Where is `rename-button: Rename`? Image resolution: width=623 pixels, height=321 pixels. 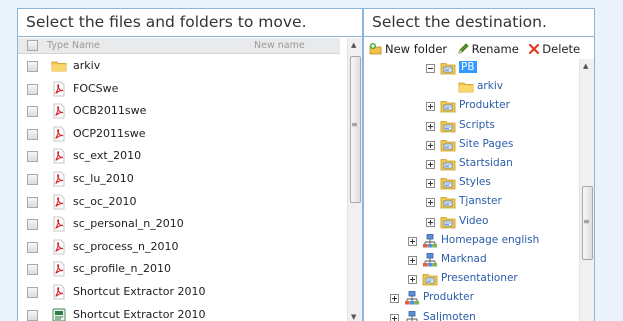
rename-button: Rename is located at coordinates (488, 49).